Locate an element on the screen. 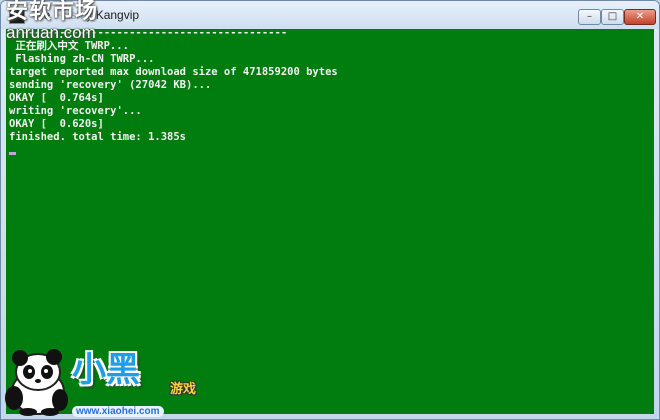  brand-small-text: 游戏 is located at coordinates (183, 389).